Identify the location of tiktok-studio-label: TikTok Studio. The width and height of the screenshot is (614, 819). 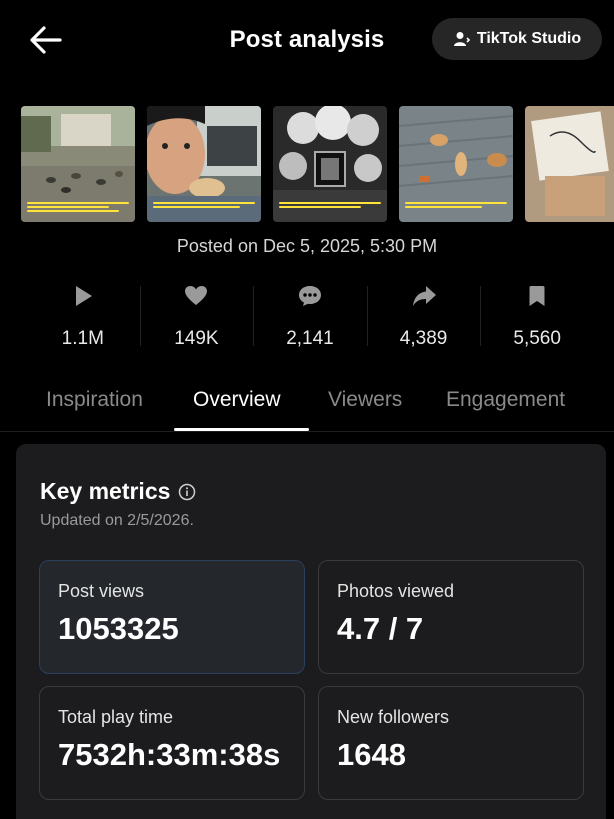
(529, 38).